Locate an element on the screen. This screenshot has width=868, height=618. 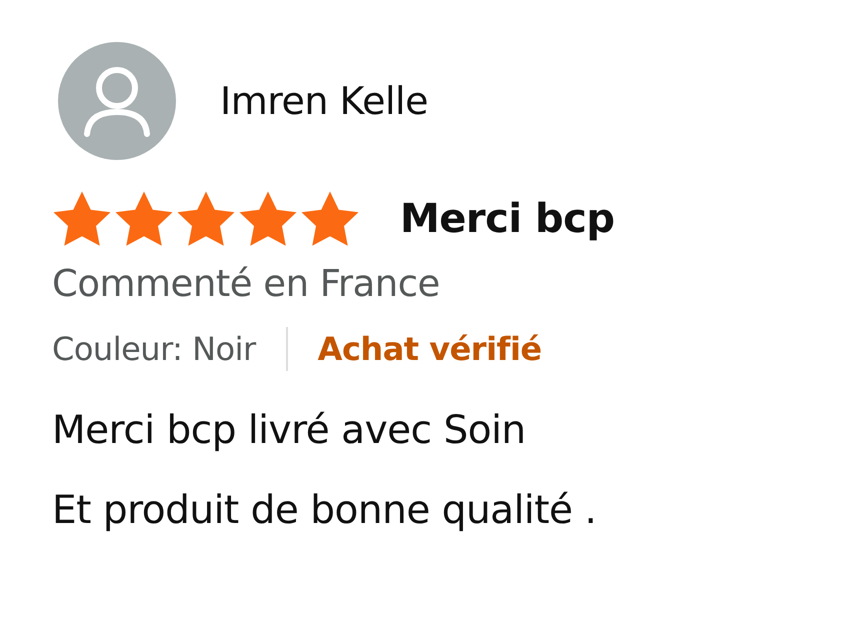
review-text: Et produit de bonne qualité . is located at coordinates (325, 511).